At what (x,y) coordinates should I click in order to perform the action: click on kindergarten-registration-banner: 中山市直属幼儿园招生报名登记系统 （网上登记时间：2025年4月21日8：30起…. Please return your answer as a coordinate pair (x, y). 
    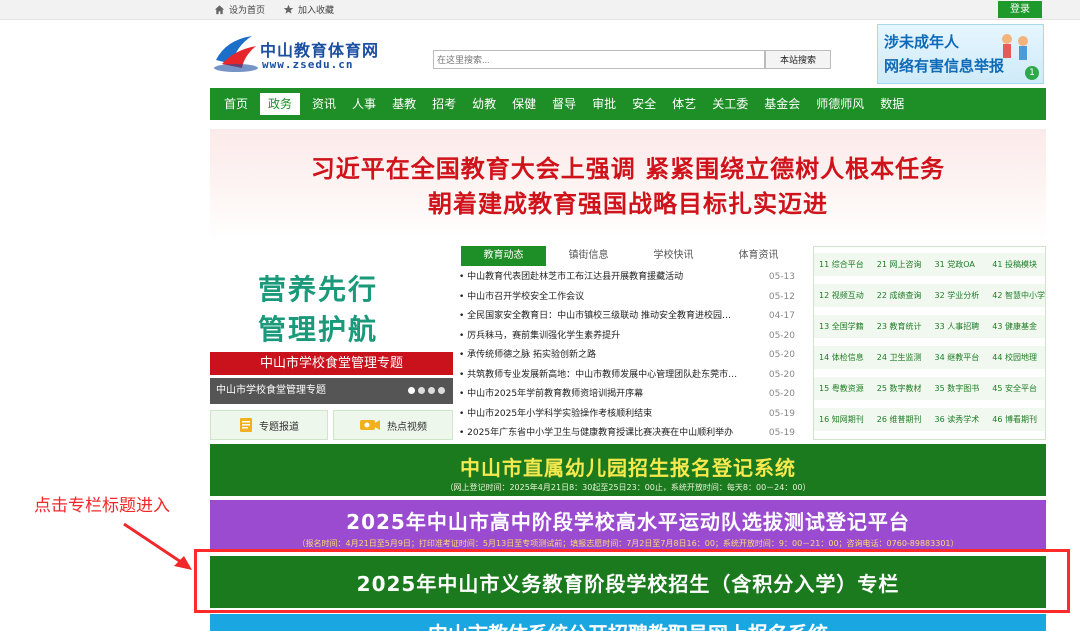
    Looking at the image, I should click on (628, 470).